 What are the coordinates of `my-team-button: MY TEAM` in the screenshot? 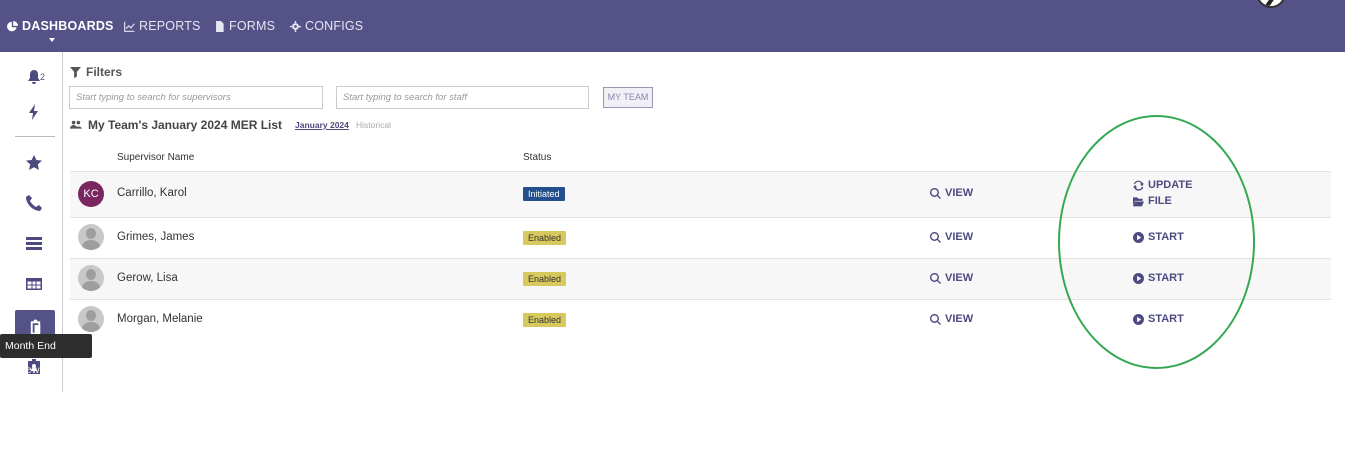 It's located at (628, 97).